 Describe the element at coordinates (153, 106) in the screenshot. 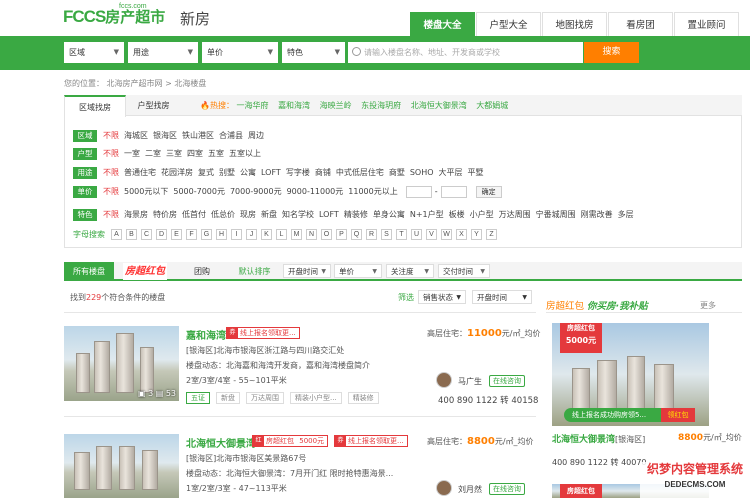

I see `tab-layout-search: 户型找房` at that location.